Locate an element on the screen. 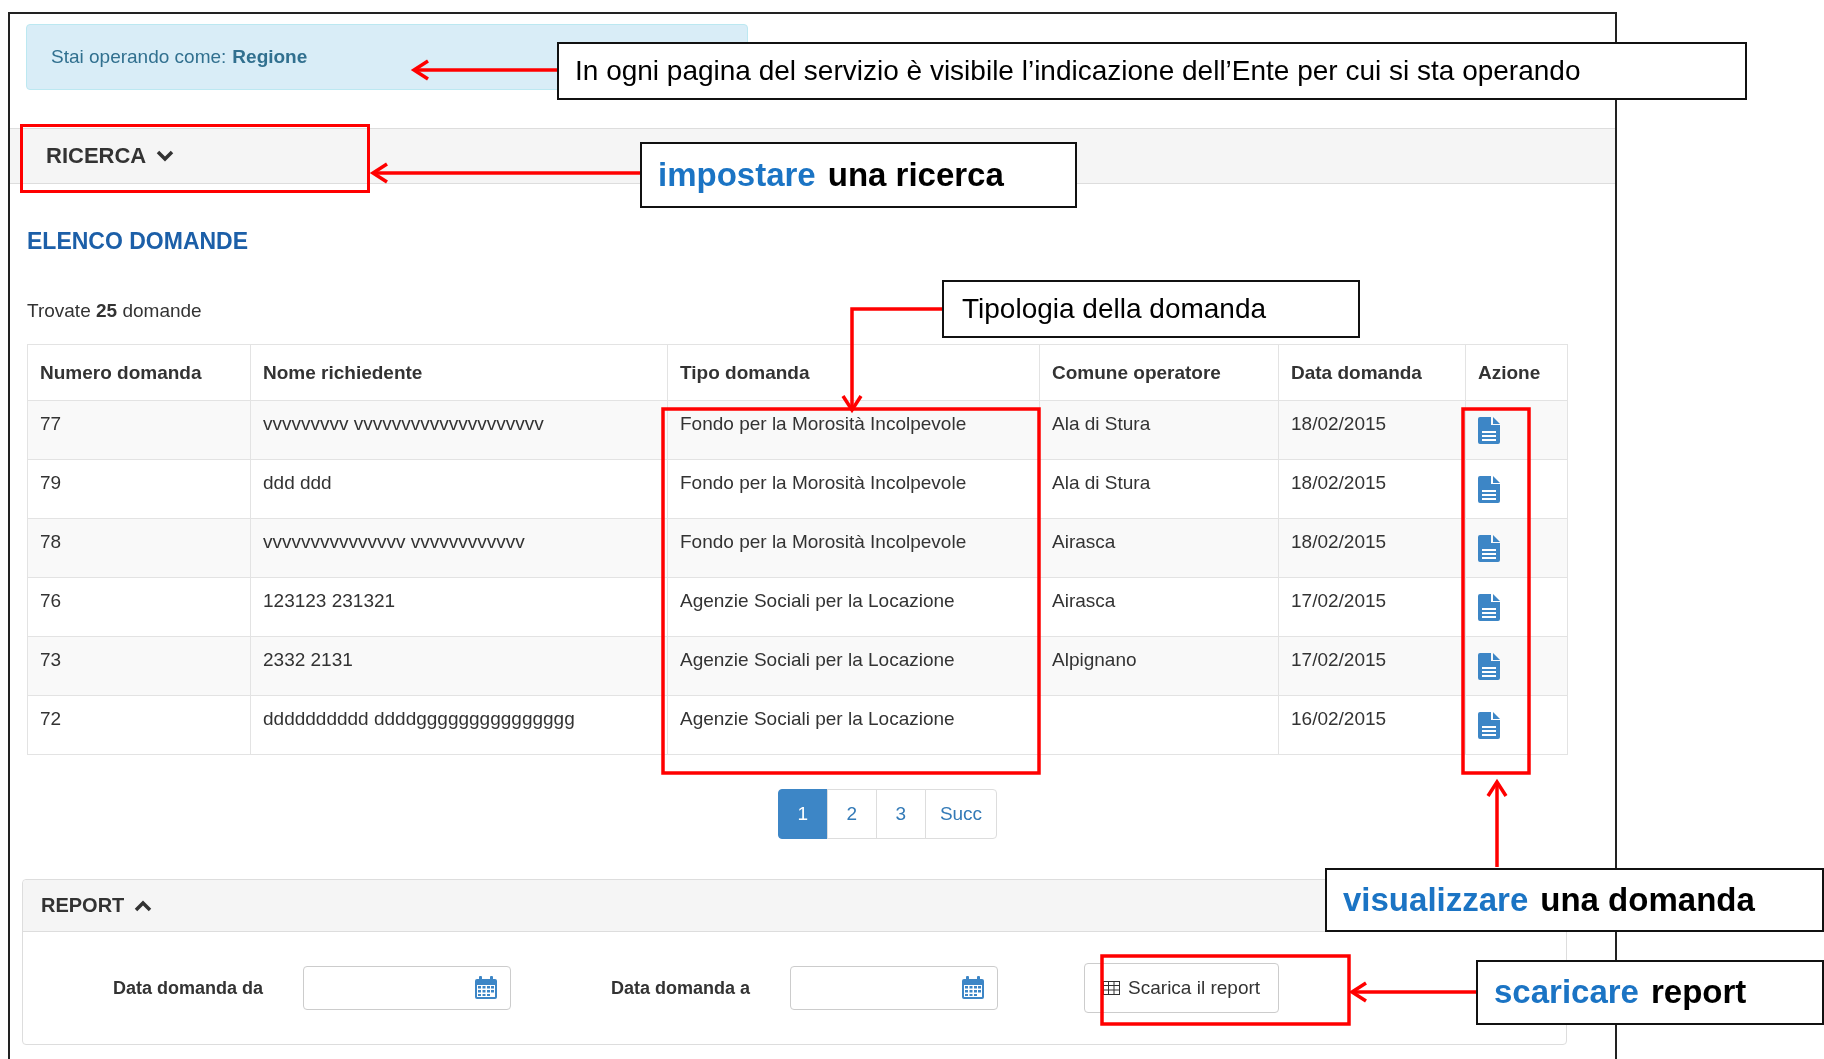  column-header: Numero domanda is located at coordinates (121, 372).